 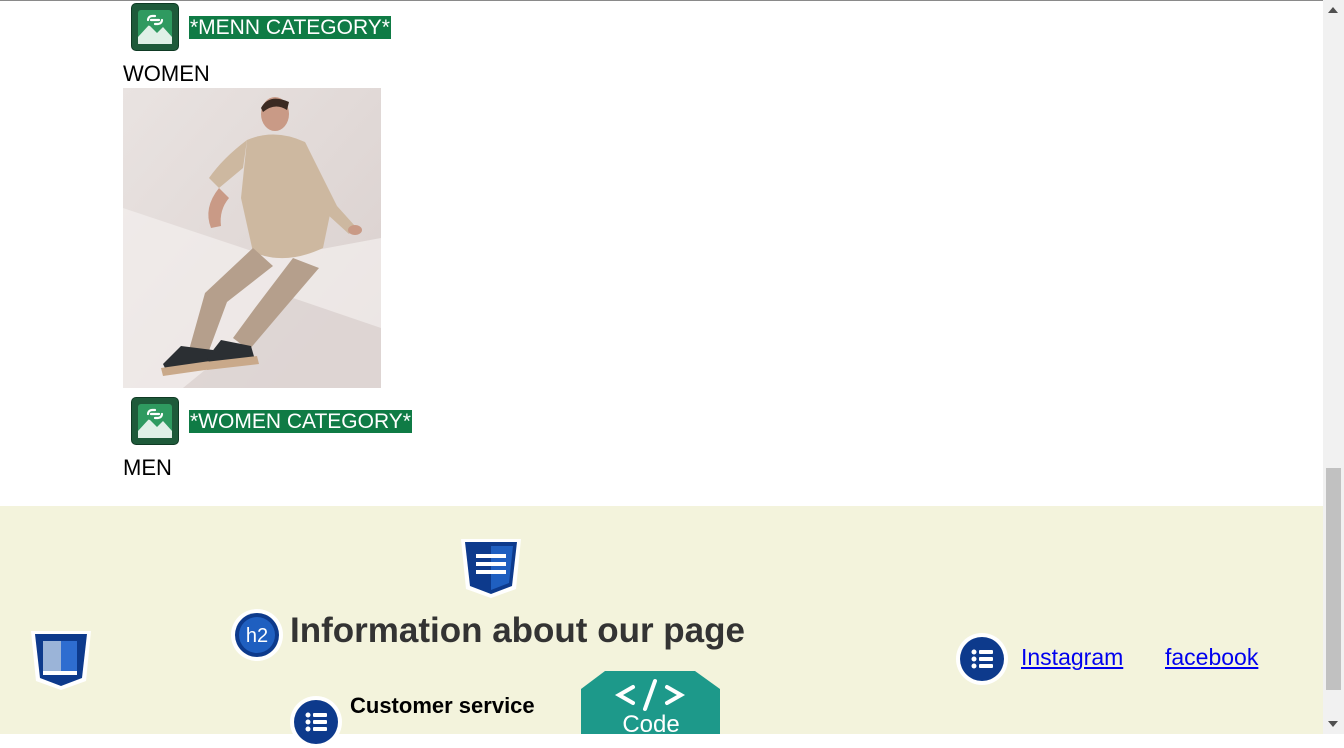 What do you see at coordinates (1072, 657) in the screenshot?
I see `instagram-link: Instagram` at bounding box center [1072, 657].